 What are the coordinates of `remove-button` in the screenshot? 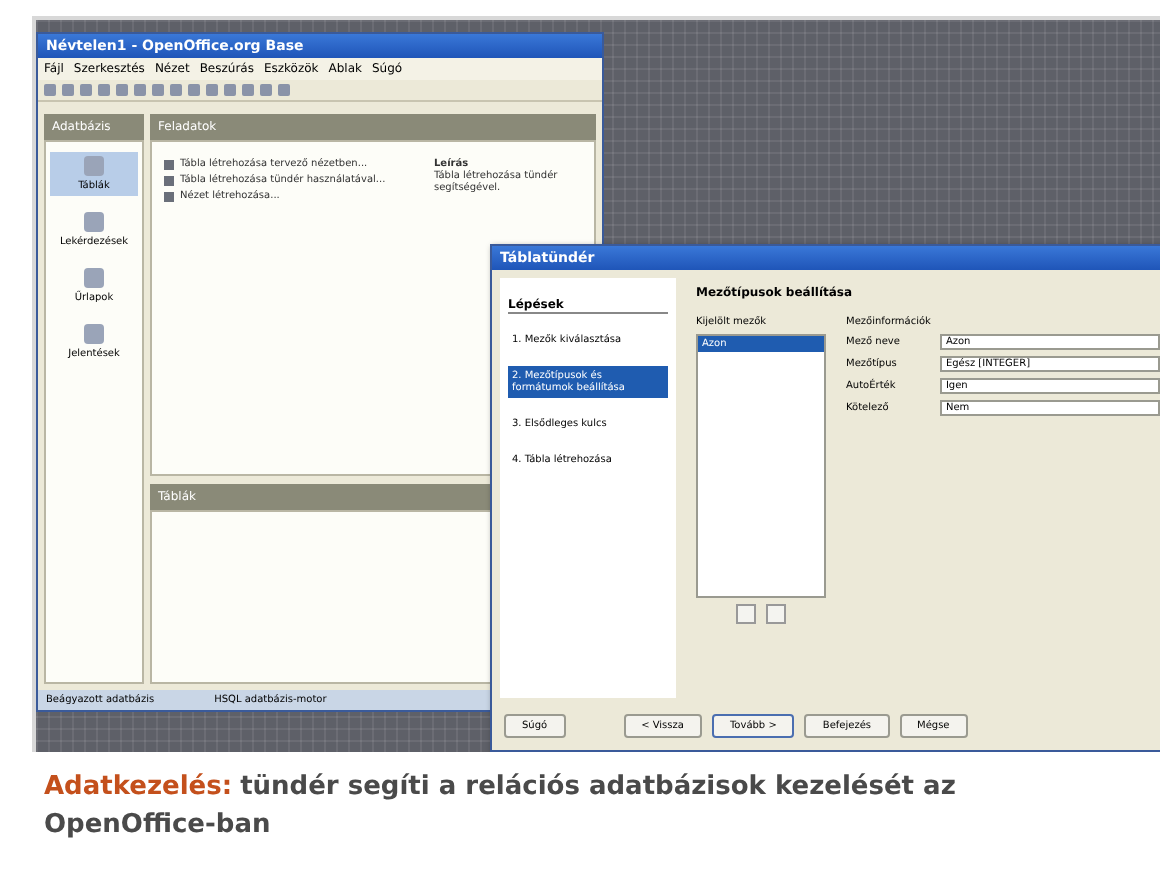 It's located at (746, 614).